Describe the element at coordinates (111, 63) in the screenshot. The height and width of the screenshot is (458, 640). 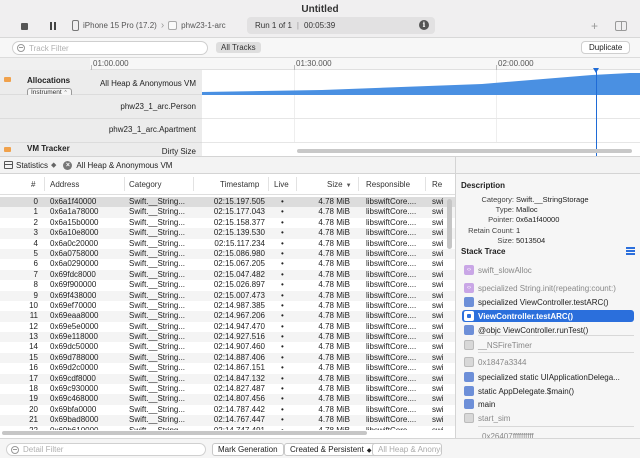
I see `tick-label: 01:00.000` at that location.